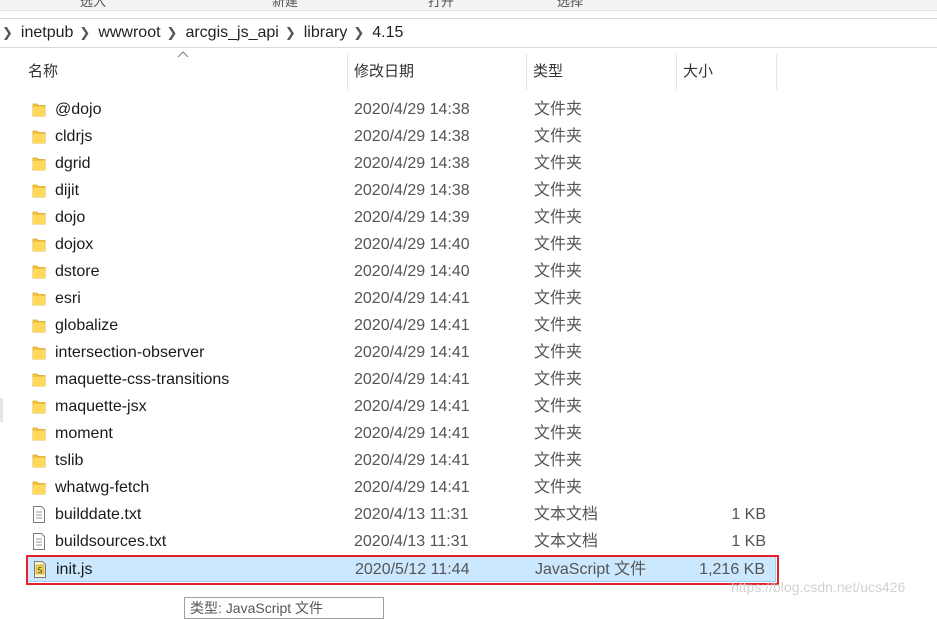  Describe the element at coordinates (401, 433) in the screenshot. I see `file-row: moment 2020/4/29 14:41 文件夹` at that location.